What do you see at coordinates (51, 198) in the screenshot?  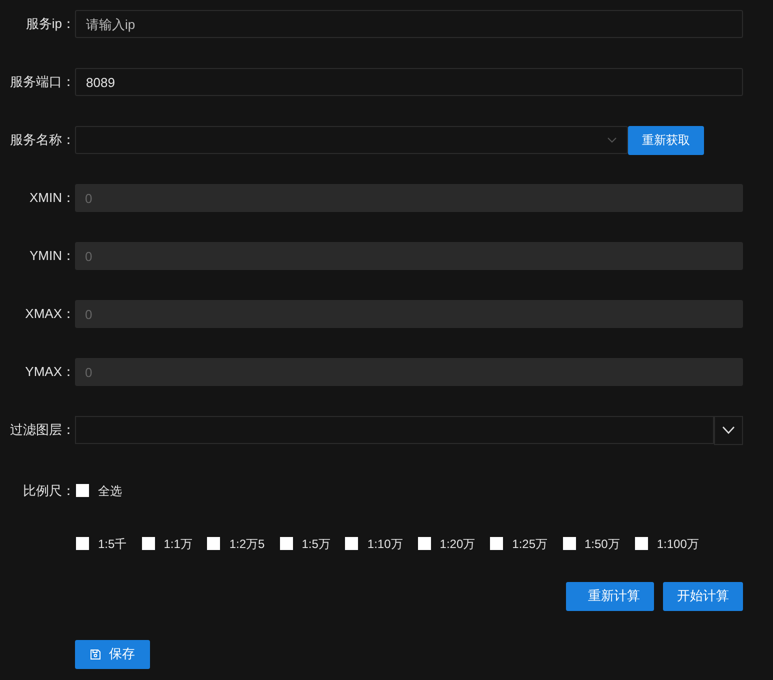 I see `field-label: XMIN：` at bounding box center [51, 198].